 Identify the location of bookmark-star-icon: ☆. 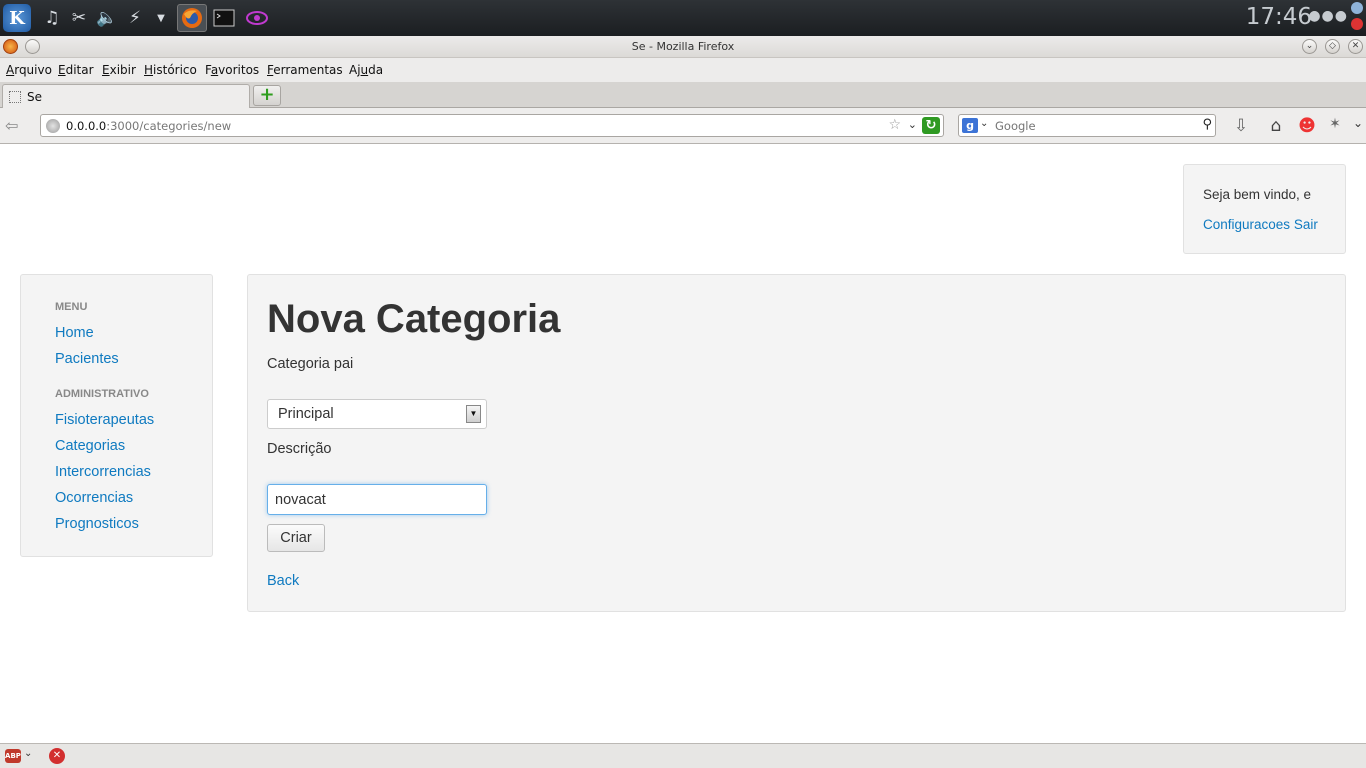
(894, 125).